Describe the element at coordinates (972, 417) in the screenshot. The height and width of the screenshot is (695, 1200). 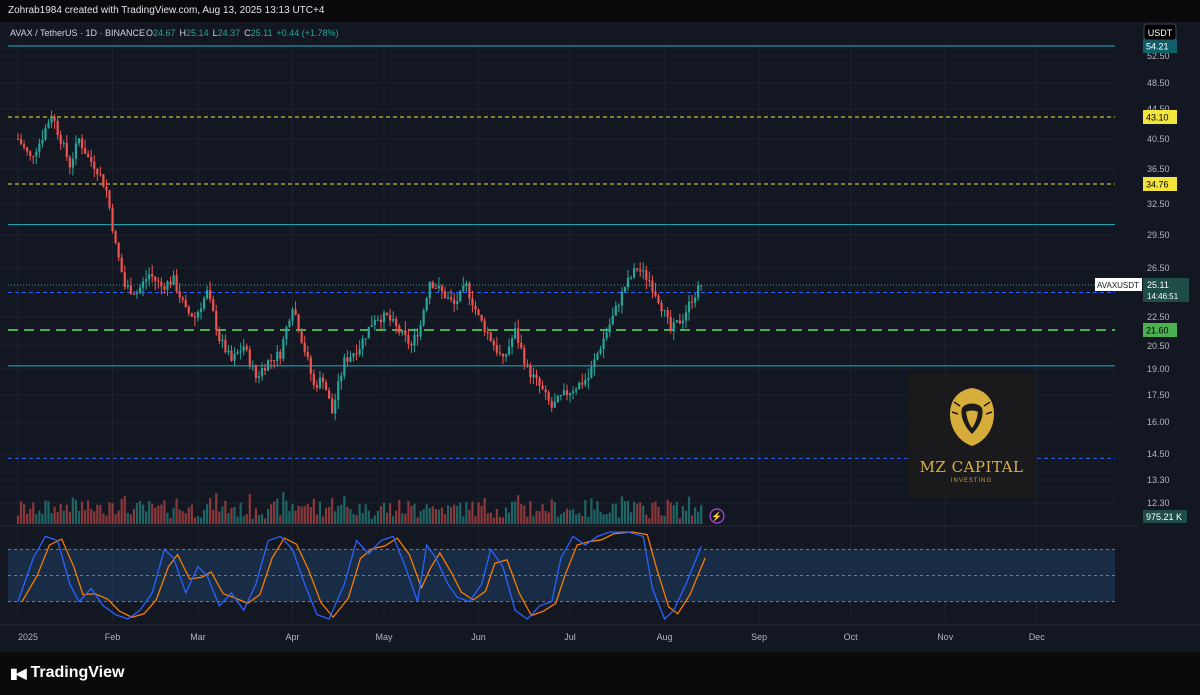
I see `lion-icon` at that location.